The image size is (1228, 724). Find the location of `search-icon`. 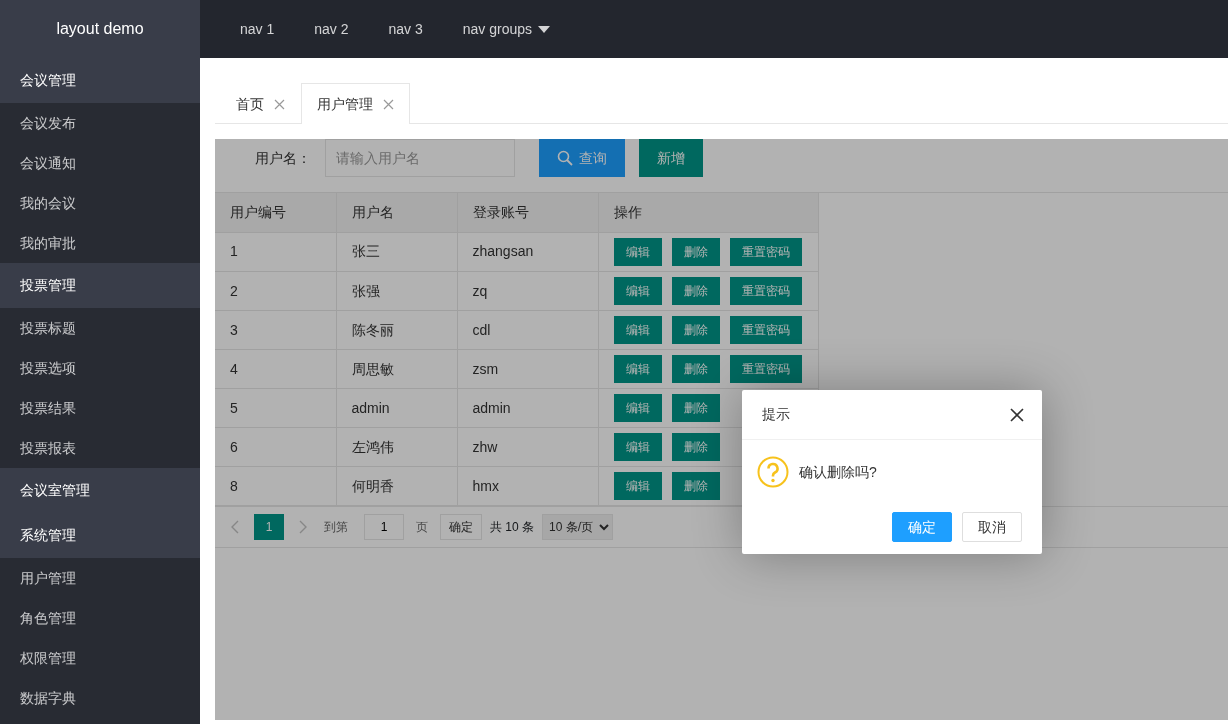

search-icon is located at coordinates (565, 158).